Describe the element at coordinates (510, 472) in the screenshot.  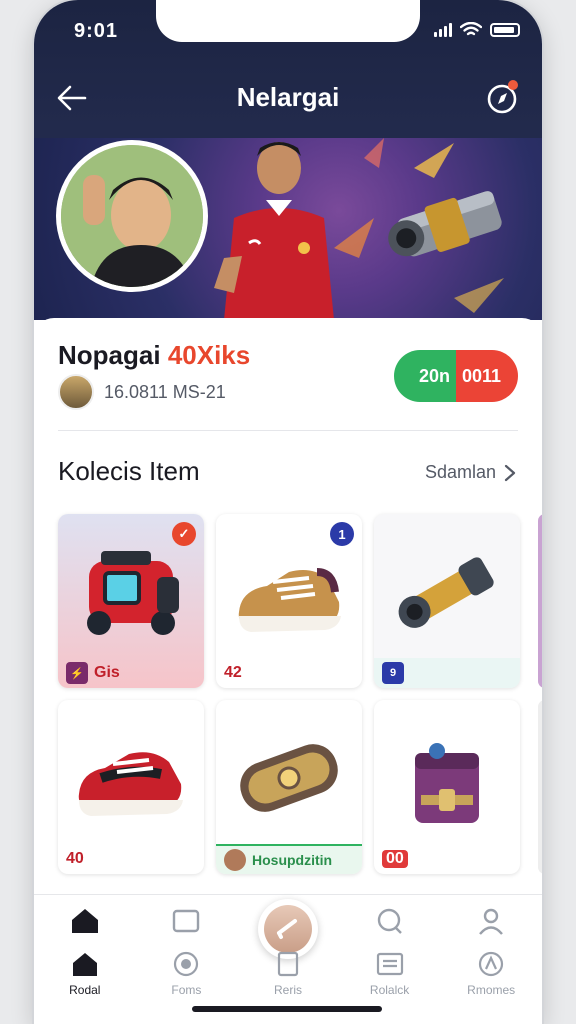
I see `chevron-right-icon` at that location.